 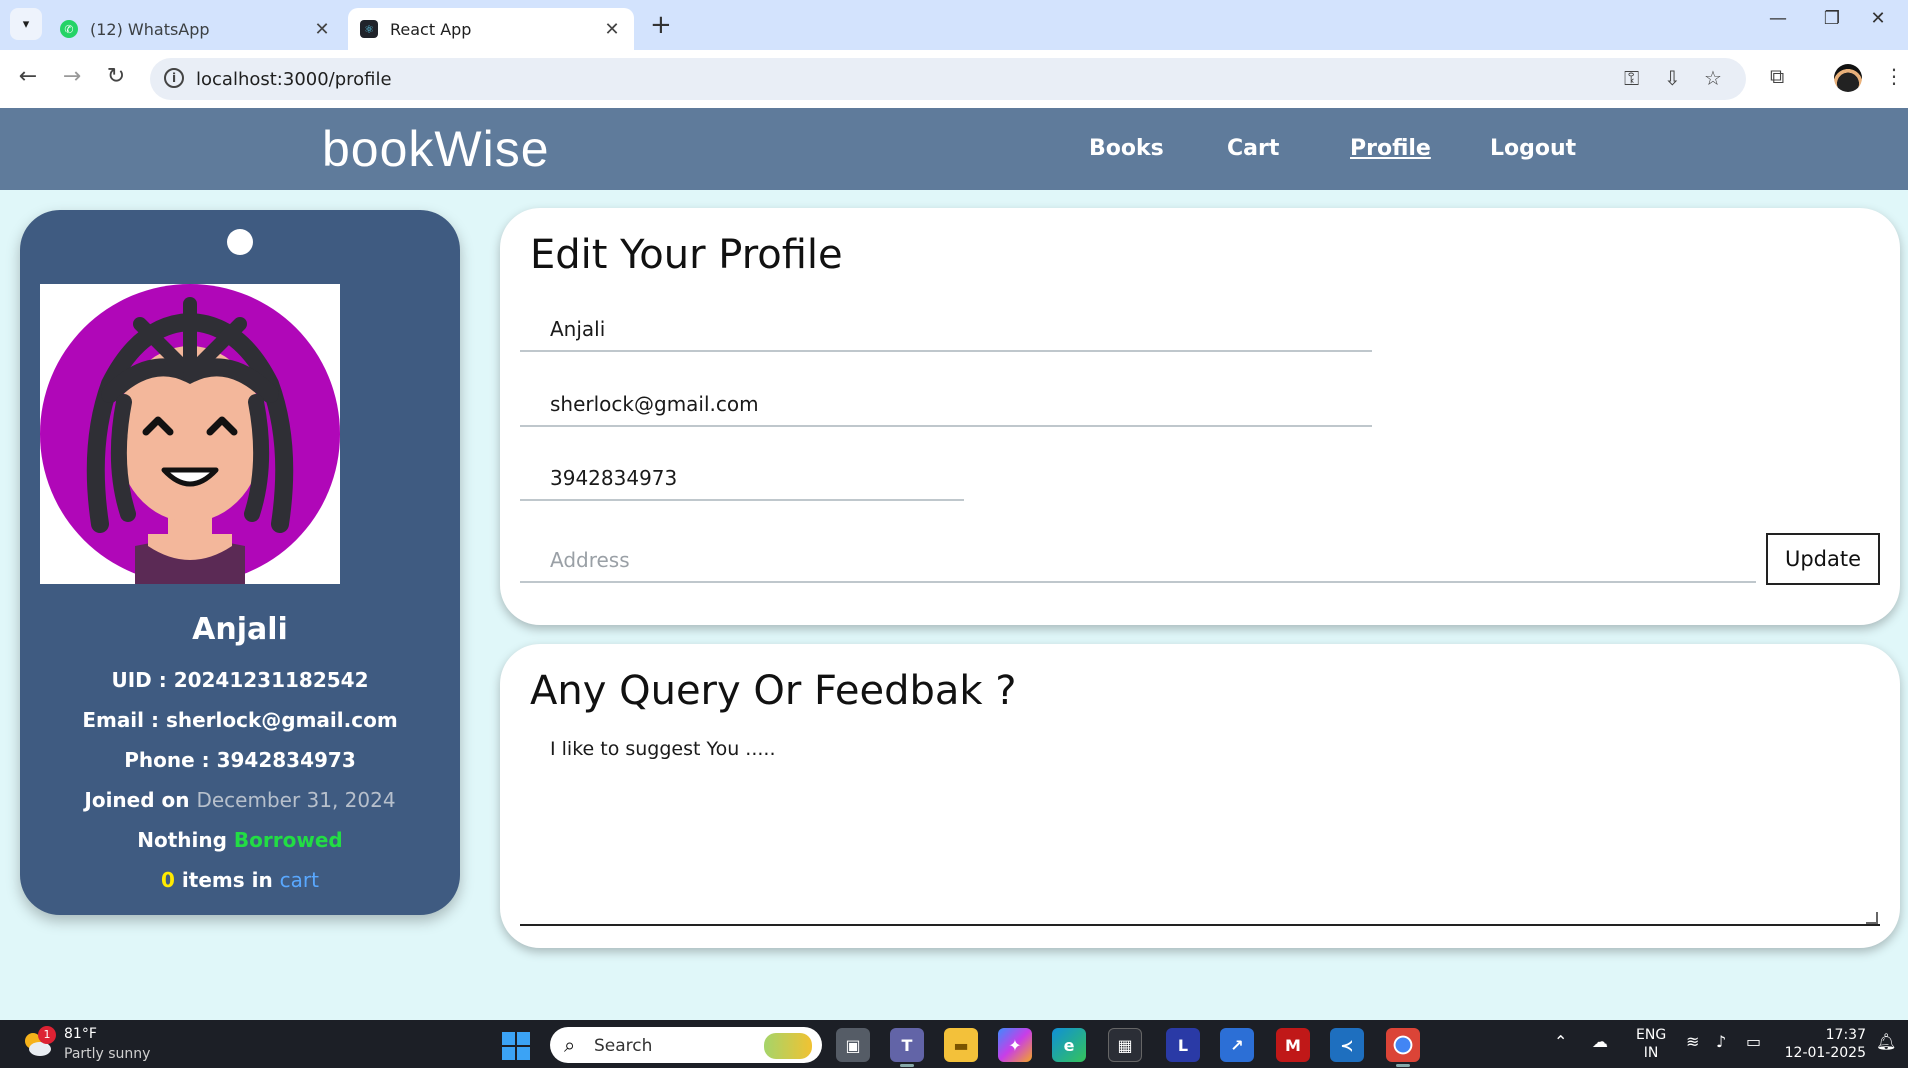 What do you see at coordinates (1293, 1045) in the screenshot?
I see `mcafee-icon: M` at bounding box center [1293, 1045].